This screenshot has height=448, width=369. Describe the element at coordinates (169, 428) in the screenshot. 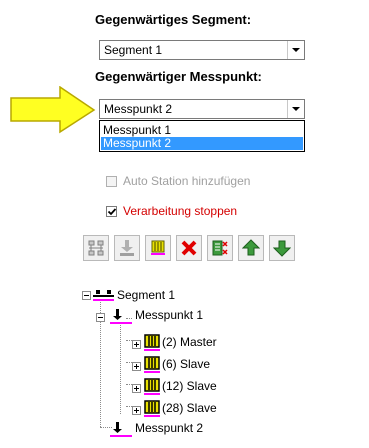

I see `tree-item-messpunkt-2: Messpunkt 2` at that location.